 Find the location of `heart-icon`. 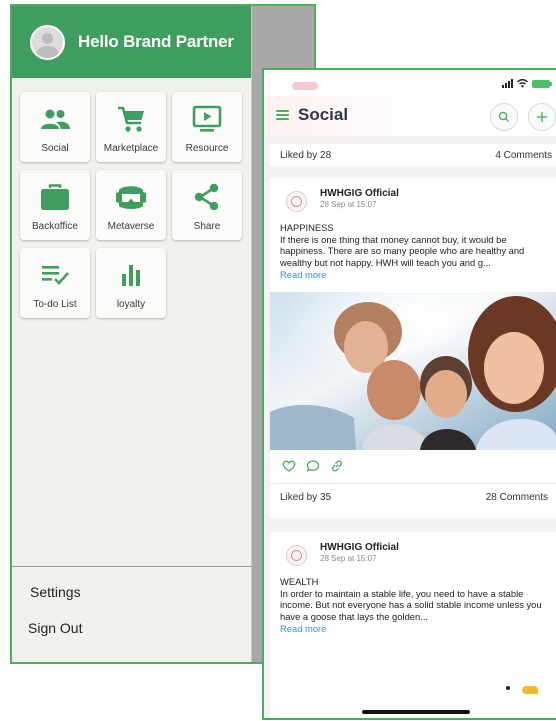

heart-icon is located at coordinates (289, 466).